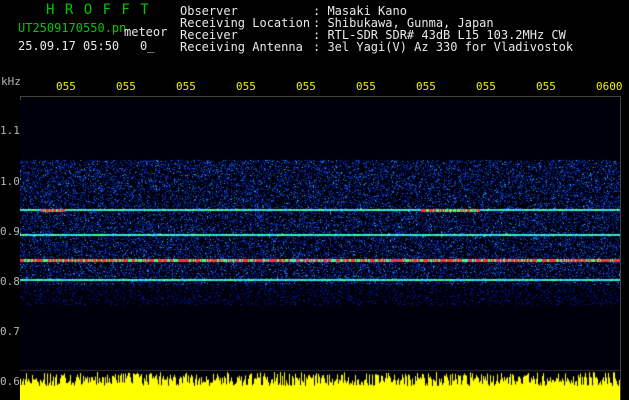 The width and height of the screenshot is (629, 400). I want to click on datetime-label: 25.09.17 05:50, so click(69, 46).